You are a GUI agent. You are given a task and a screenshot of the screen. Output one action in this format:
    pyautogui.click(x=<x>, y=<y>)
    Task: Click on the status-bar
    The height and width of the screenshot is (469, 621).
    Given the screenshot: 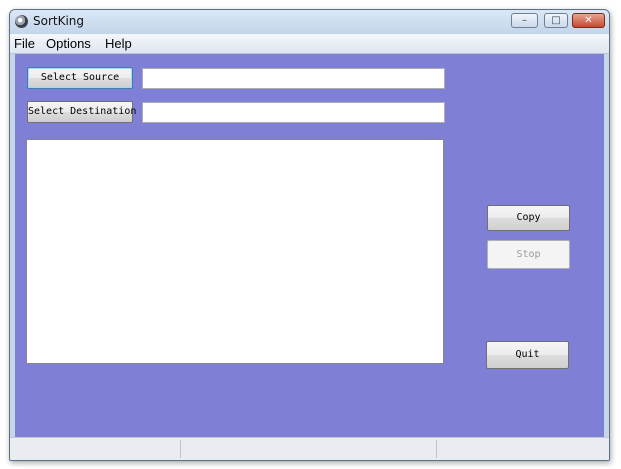 What is the action you would take?
    pyautogui.click(x=309, y=448)
    